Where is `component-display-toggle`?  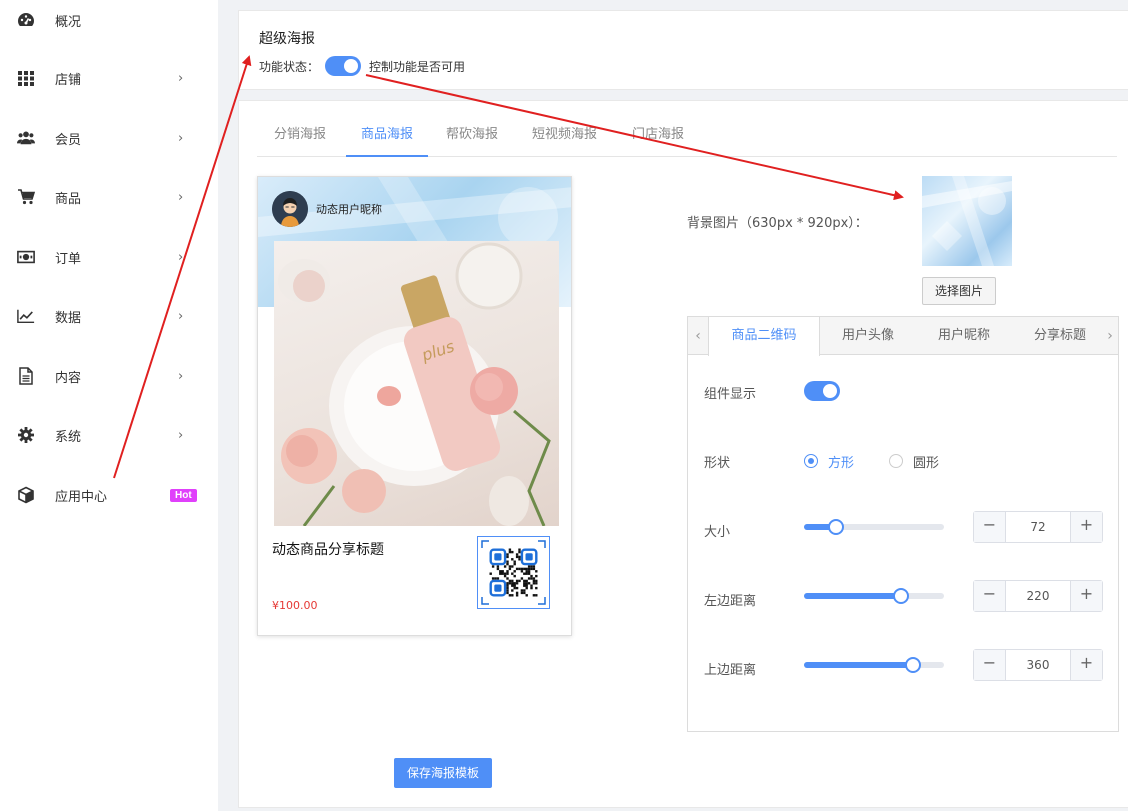 component-display-toggle is located at coordinates (822, 391).